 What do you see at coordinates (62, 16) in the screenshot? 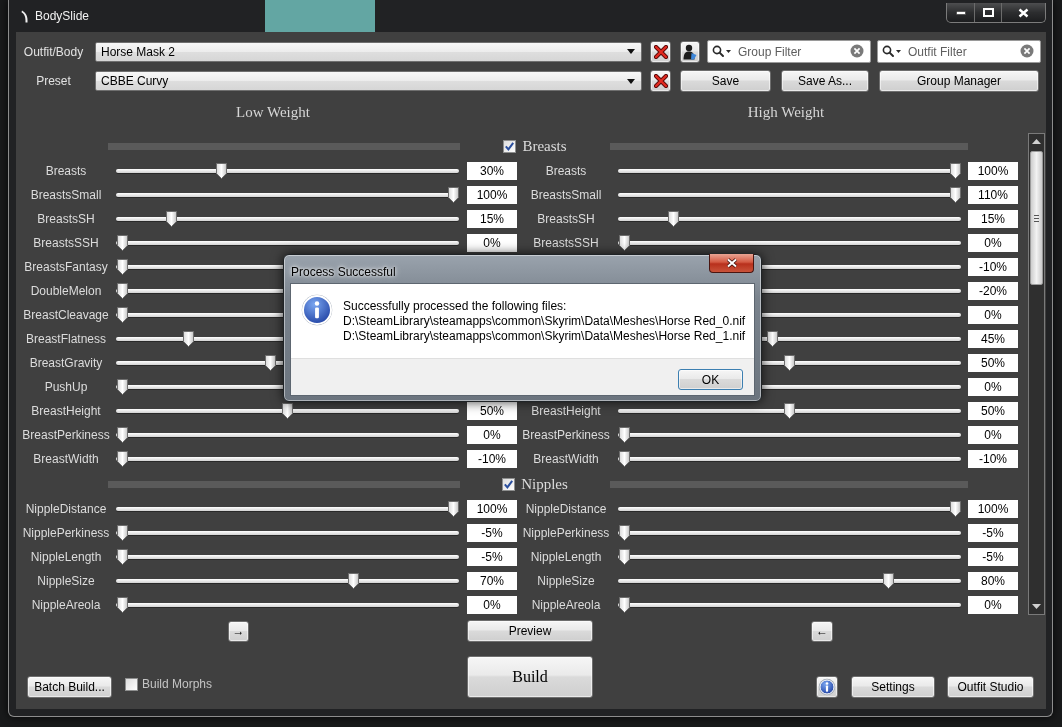
I see `window-title: BodySlide` at bounding box center [62, 16].